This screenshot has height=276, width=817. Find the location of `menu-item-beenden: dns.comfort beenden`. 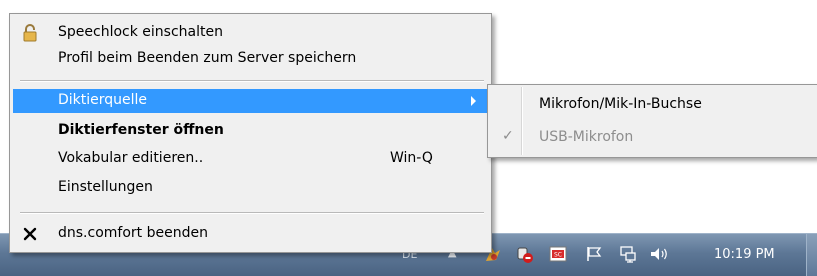

menu-item-beenden: dns.comfort beenden is located at coordinates (250, 234).